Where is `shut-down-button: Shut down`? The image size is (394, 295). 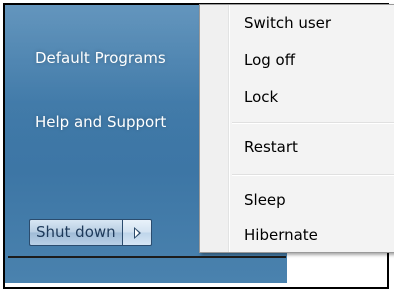
shut-down-button: Shut down is located at coordinates (75, 232).